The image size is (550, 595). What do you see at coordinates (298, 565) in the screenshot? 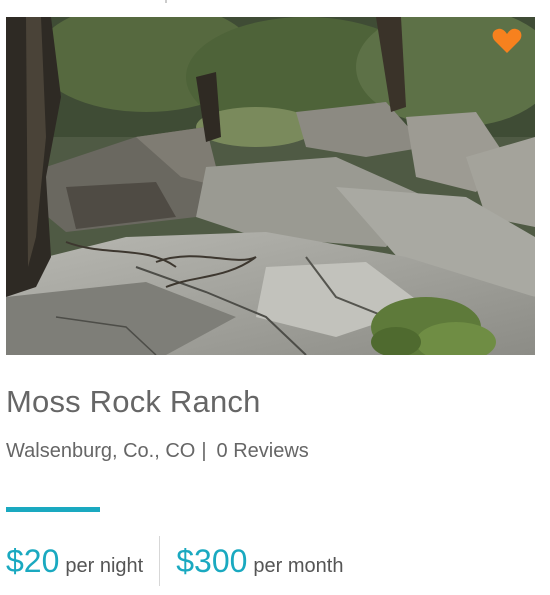
I see `monthly-unit: per month` at bounding box center [298, 565].